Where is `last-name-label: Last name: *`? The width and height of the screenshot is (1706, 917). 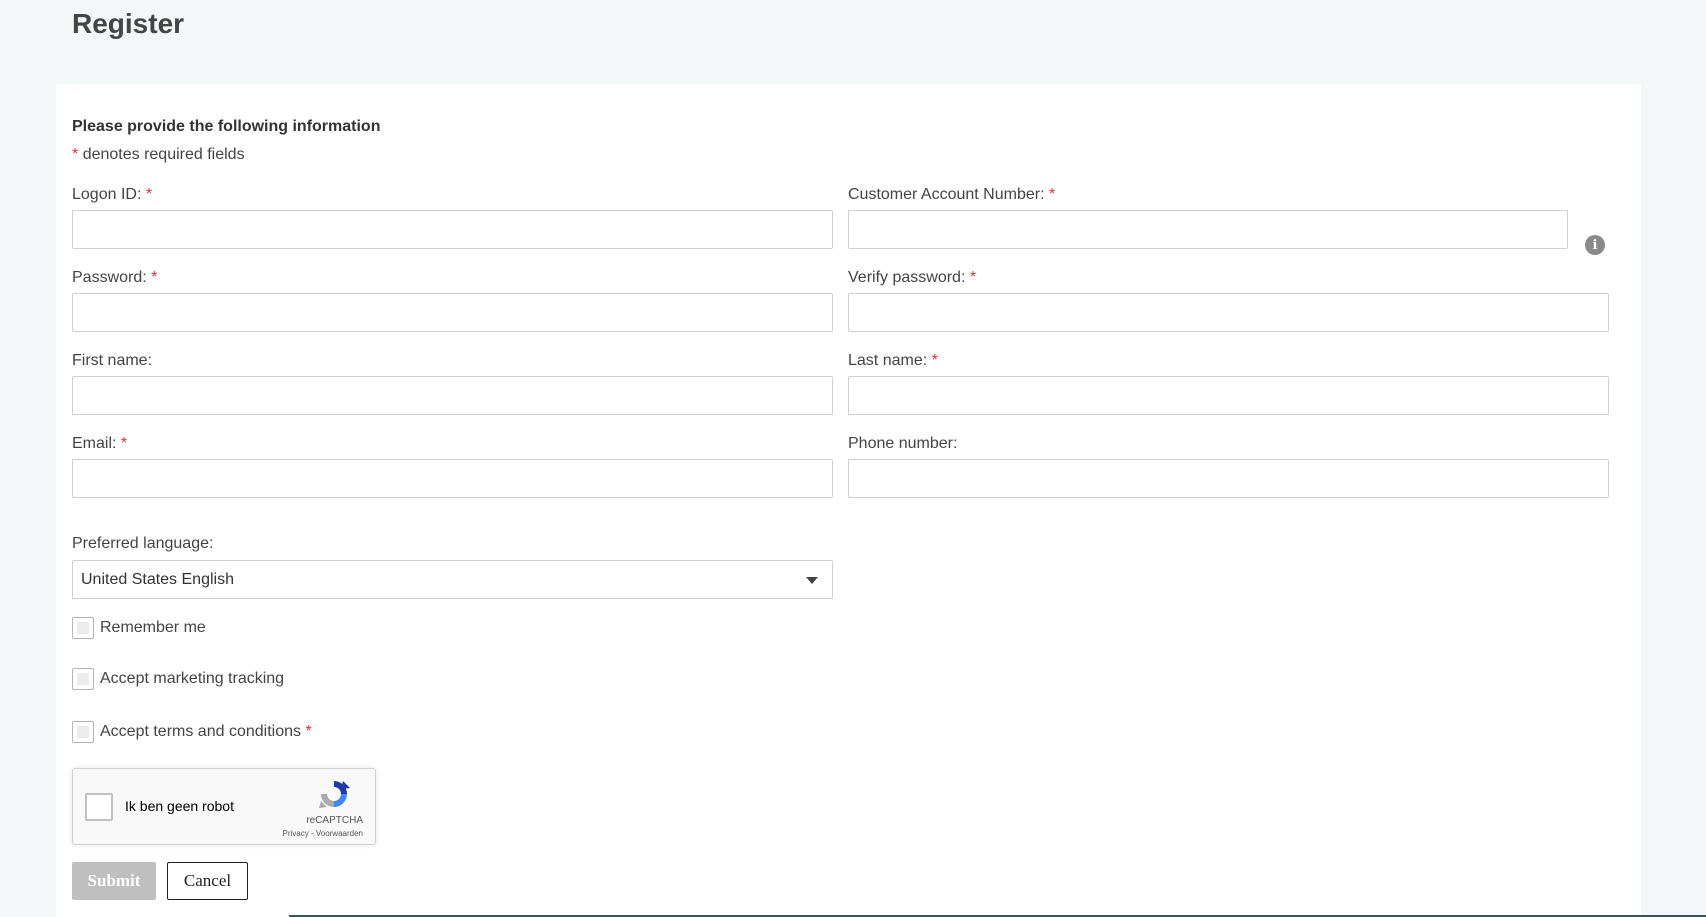
last-name-label: Last name: * is located at coordinates (893, 361).